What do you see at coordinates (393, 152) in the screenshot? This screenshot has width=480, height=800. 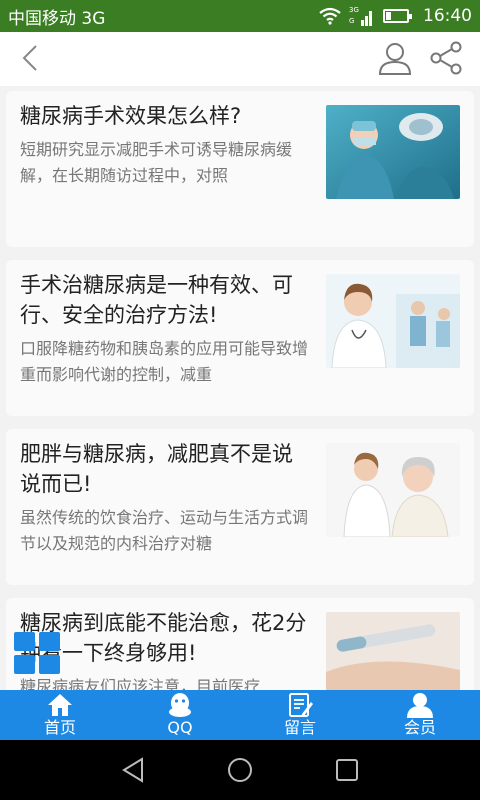 I see `surgery-photo` at bounding box center [393, 152].